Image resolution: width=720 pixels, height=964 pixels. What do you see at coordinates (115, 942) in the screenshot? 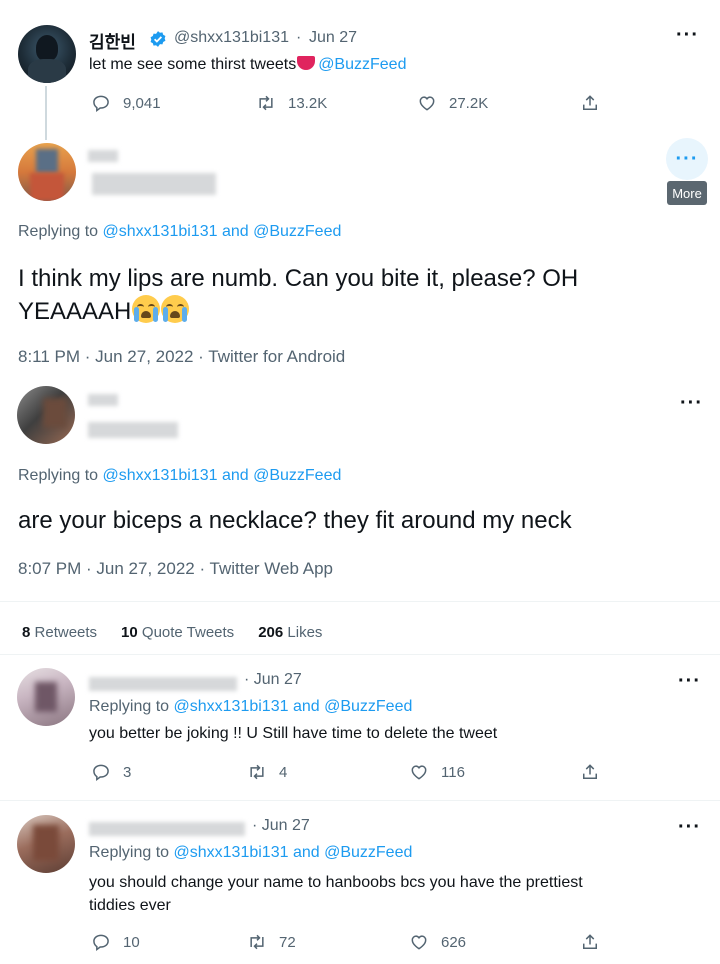
I see `reply-action: 10` at bounding box center [115, 942].